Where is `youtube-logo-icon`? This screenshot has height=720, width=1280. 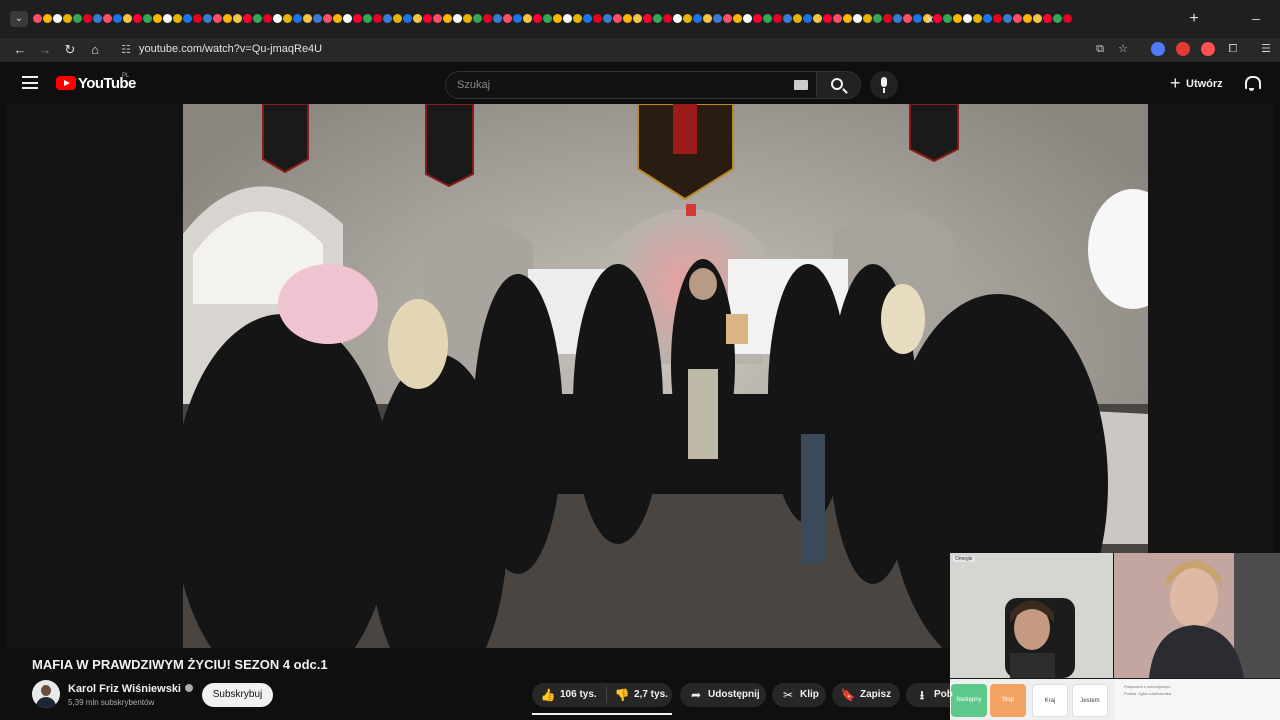 youtube-logo-icon is located at coordinates (66, 83).